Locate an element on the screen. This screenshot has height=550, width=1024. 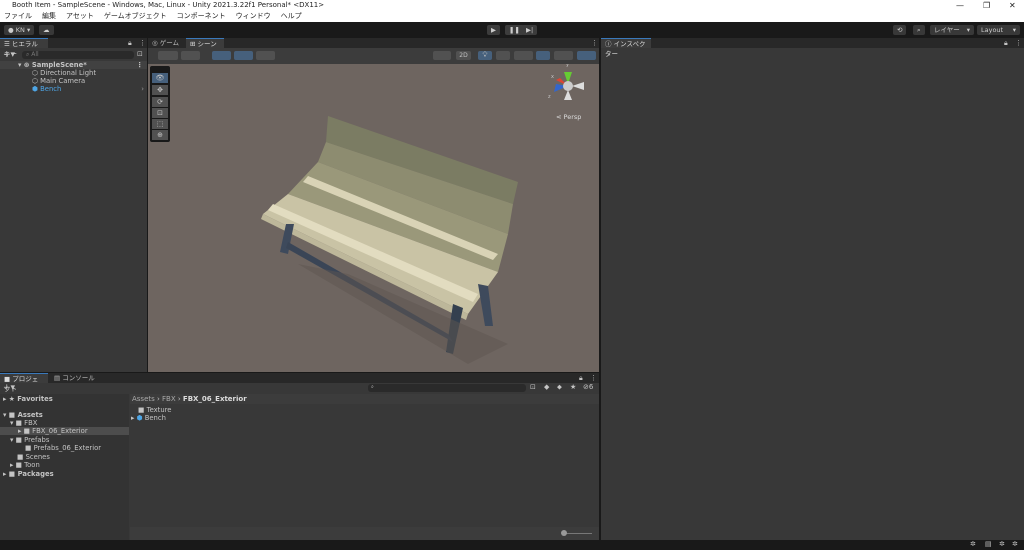
menu-component: コンポーネント is located at coordinates (201, 16).